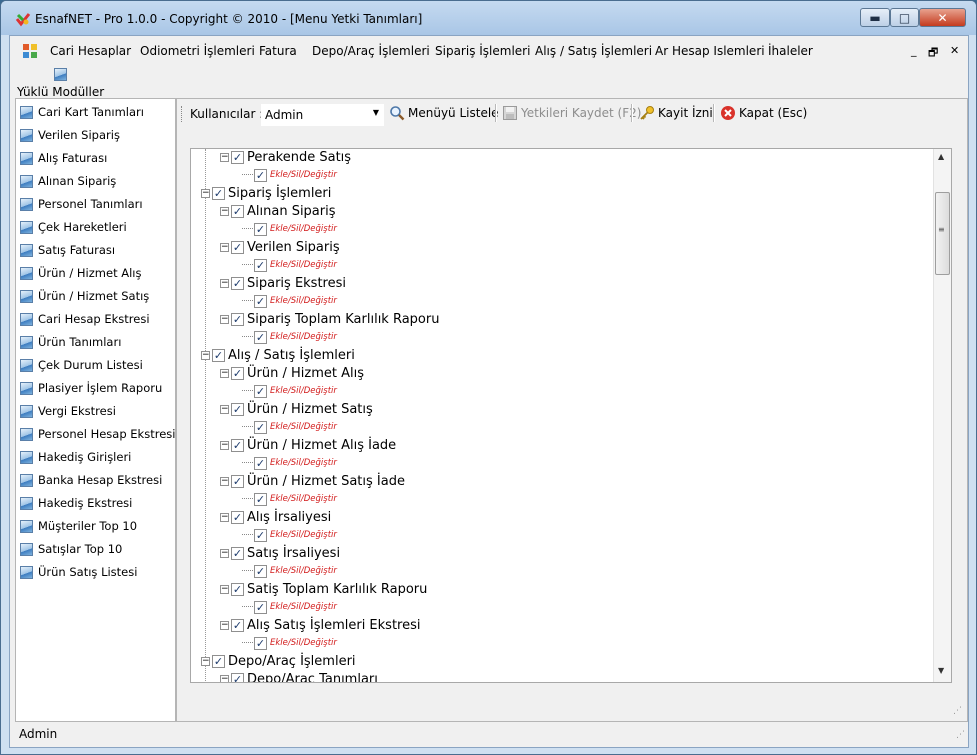 The height and width of the screenshot is (755, 977). I want to click on sidebar-item: Alınan Sipariş, so click(68, 181).